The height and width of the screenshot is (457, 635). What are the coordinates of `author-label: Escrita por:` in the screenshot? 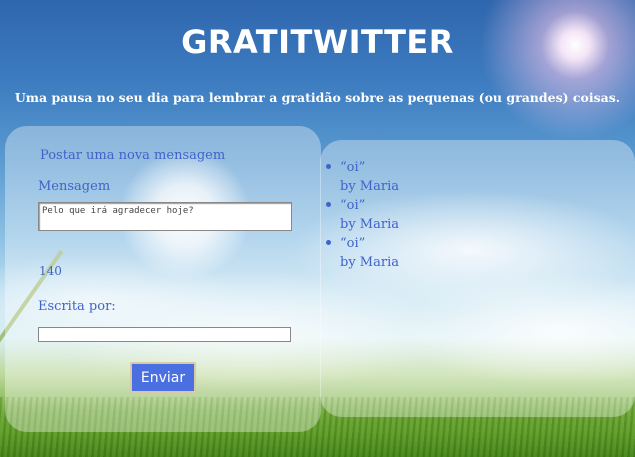 It's located at (77, 306).